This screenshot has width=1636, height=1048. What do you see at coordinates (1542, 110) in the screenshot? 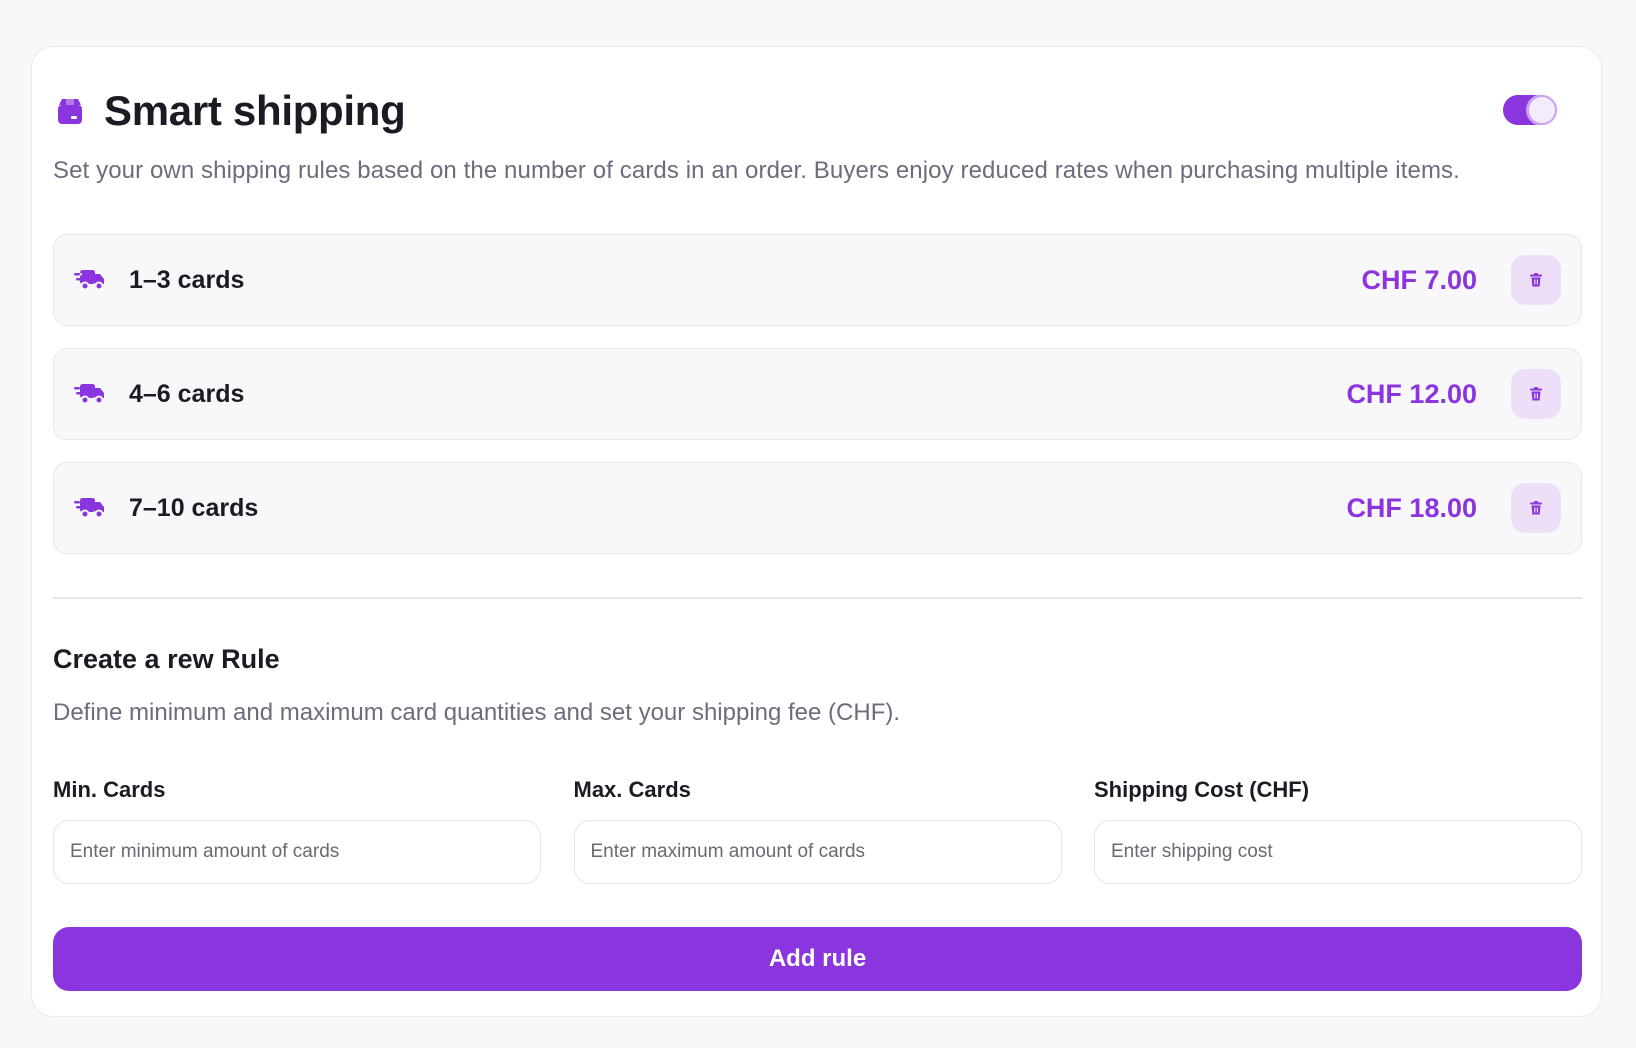
I see `toggle-knob` at bounding box center [1542, 110].